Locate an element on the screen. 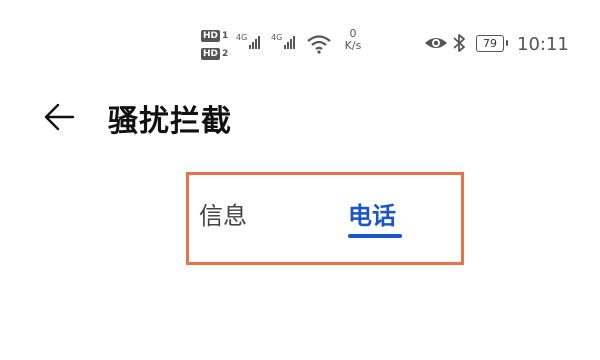  page-title: 骚扰拦截 is located at coordinates (170, 121).